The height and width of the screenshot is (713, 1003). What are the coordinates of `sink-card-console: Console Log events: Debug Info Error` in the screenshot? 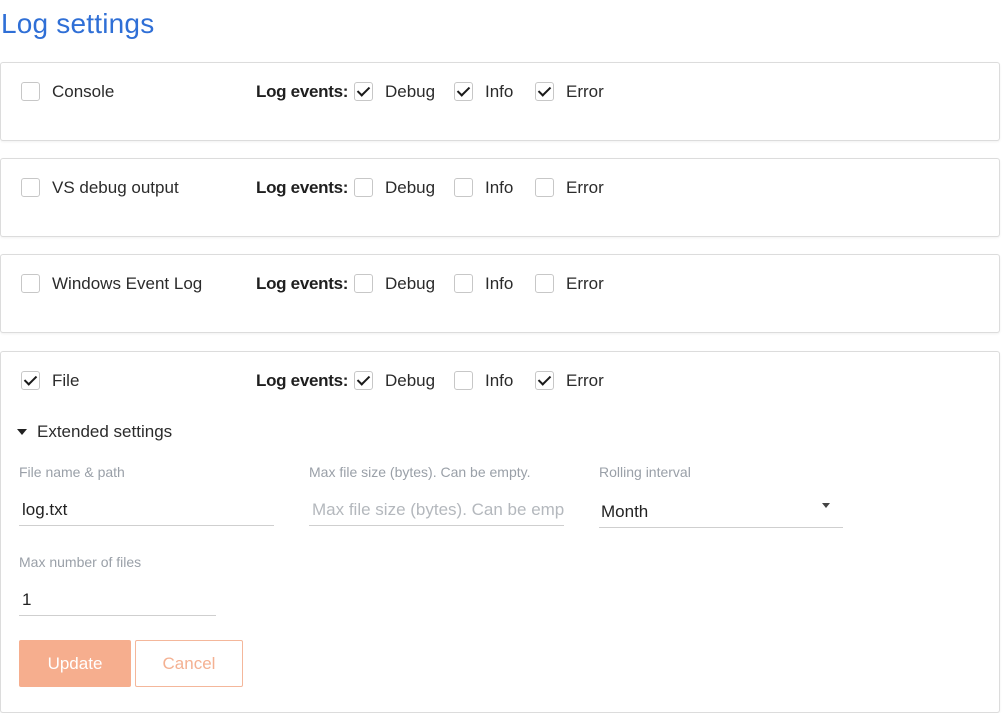 It's located at (500, 101).